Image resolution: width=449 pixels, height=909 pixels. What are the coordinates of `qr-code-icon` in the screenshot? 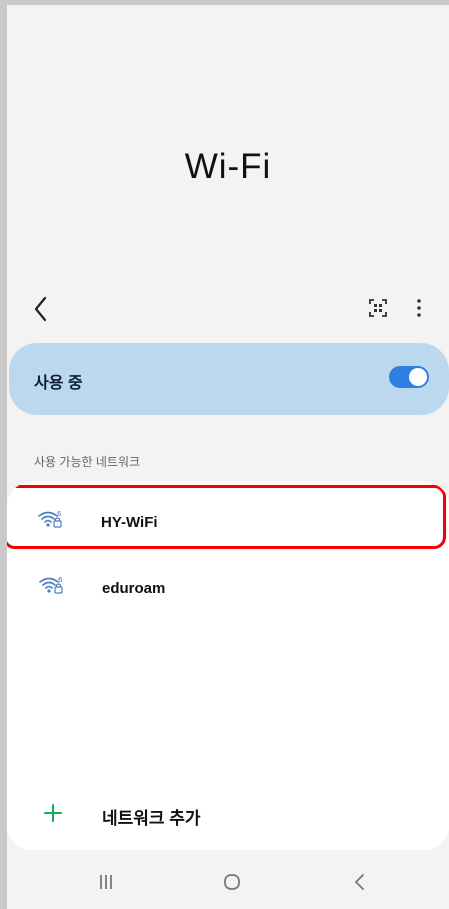 It's located at (378, 308).